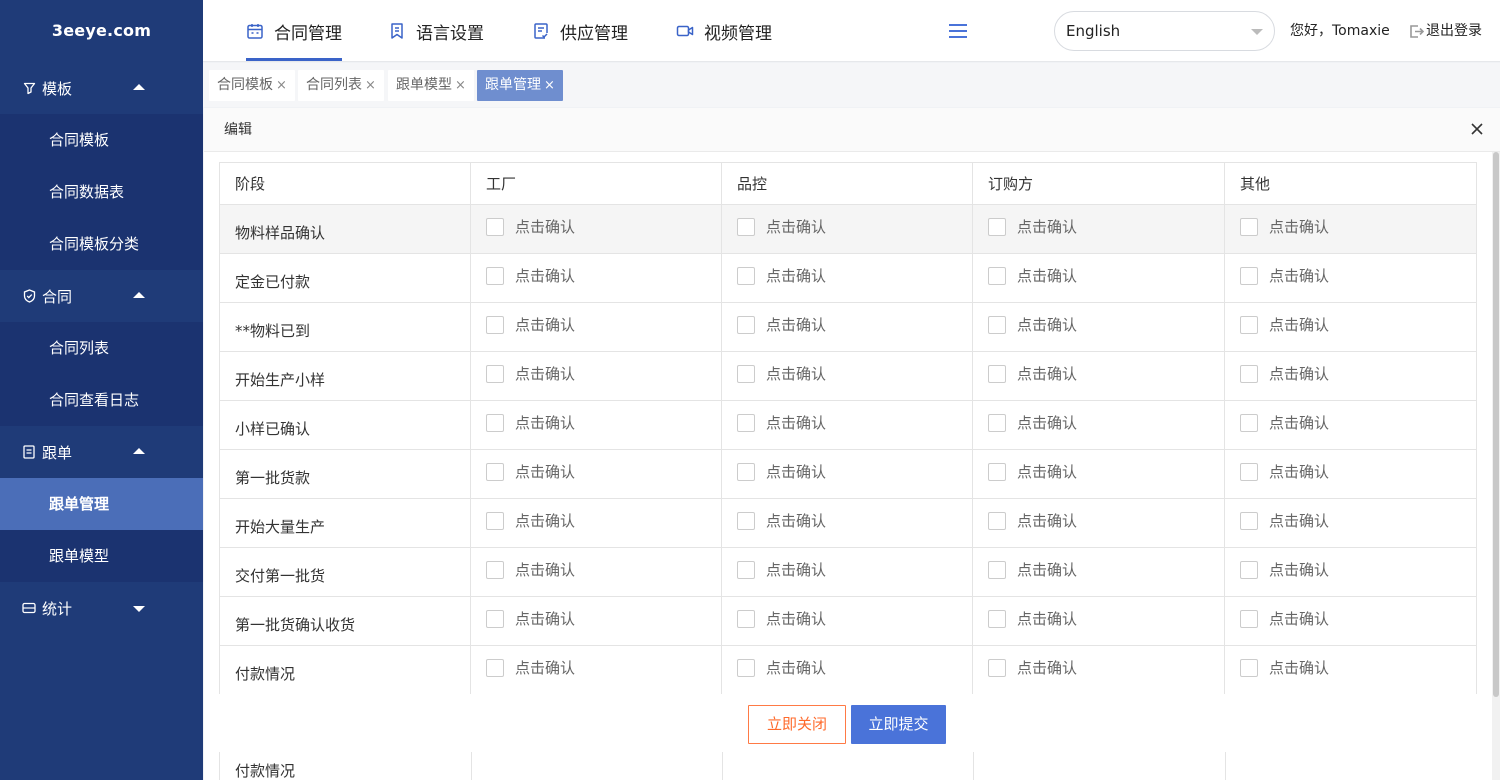 The height and width of the screenshot is (780, 1500). Describe the element at coordinates (101, 31) in the screenshot. I see `brand-logo: 3eeye.com` at that location.